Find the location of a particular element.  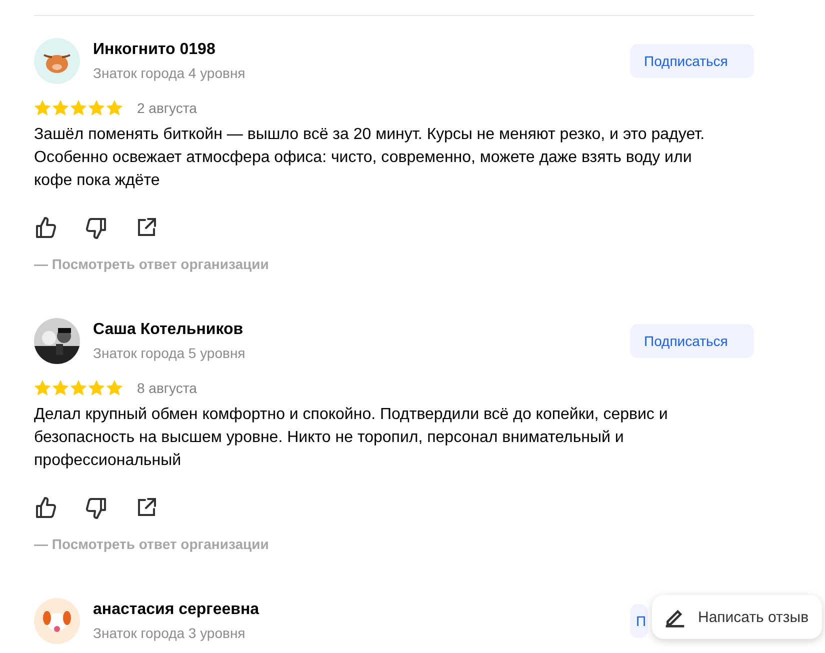

review-text: Делал крупный обмен комфортно и спокойно. Подтвердили всё до копейки, сервис и безопасность на высшем уровне. Никто не торопил, персонал внимательный и профессиональный is located at coordinates (351, 438).